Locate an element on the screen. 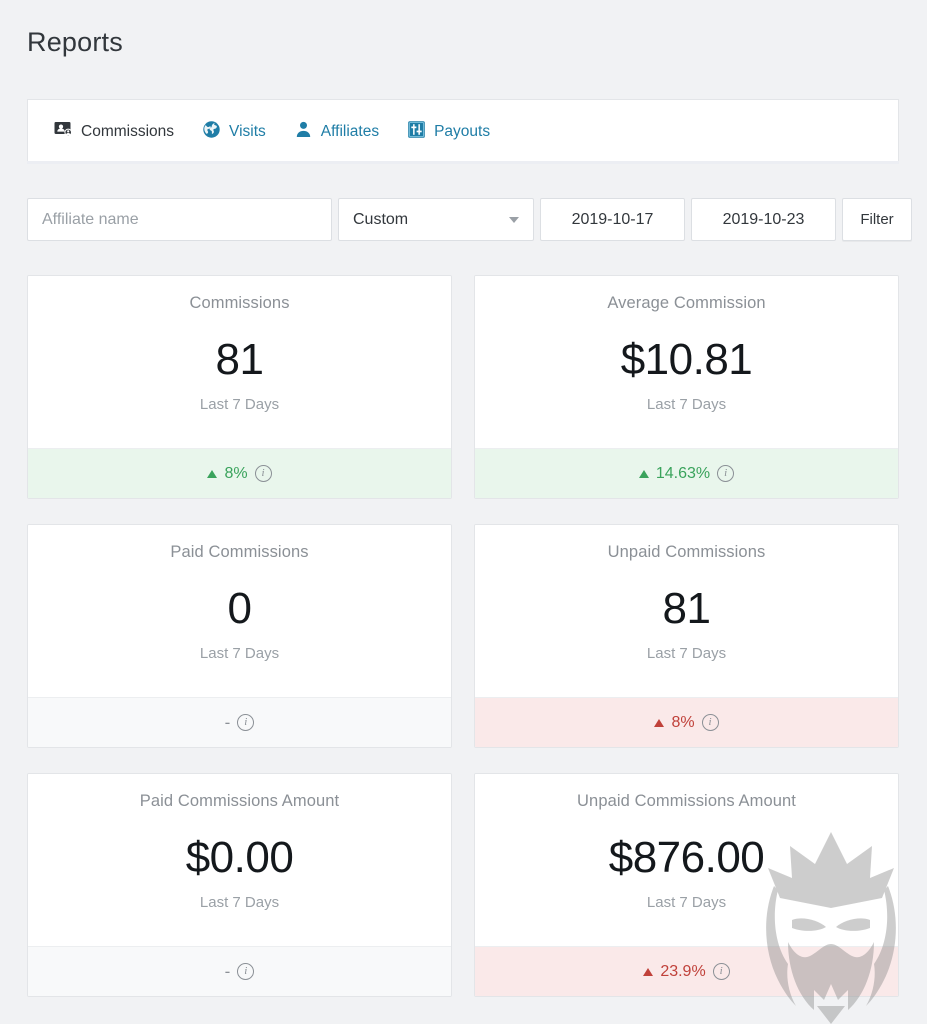 The width and height of the screenshot is (927, 1024). date-from-value: 2019-10-17 is located at coordinates (612, 219).